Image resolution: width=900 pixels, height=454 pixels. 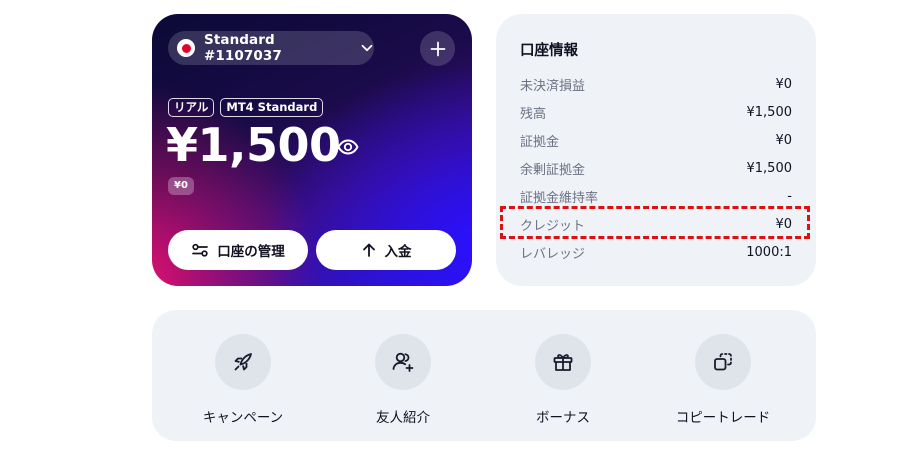 I want to click on info-row-margin: 証拠金 ¥0, so click(x=656, y=140).